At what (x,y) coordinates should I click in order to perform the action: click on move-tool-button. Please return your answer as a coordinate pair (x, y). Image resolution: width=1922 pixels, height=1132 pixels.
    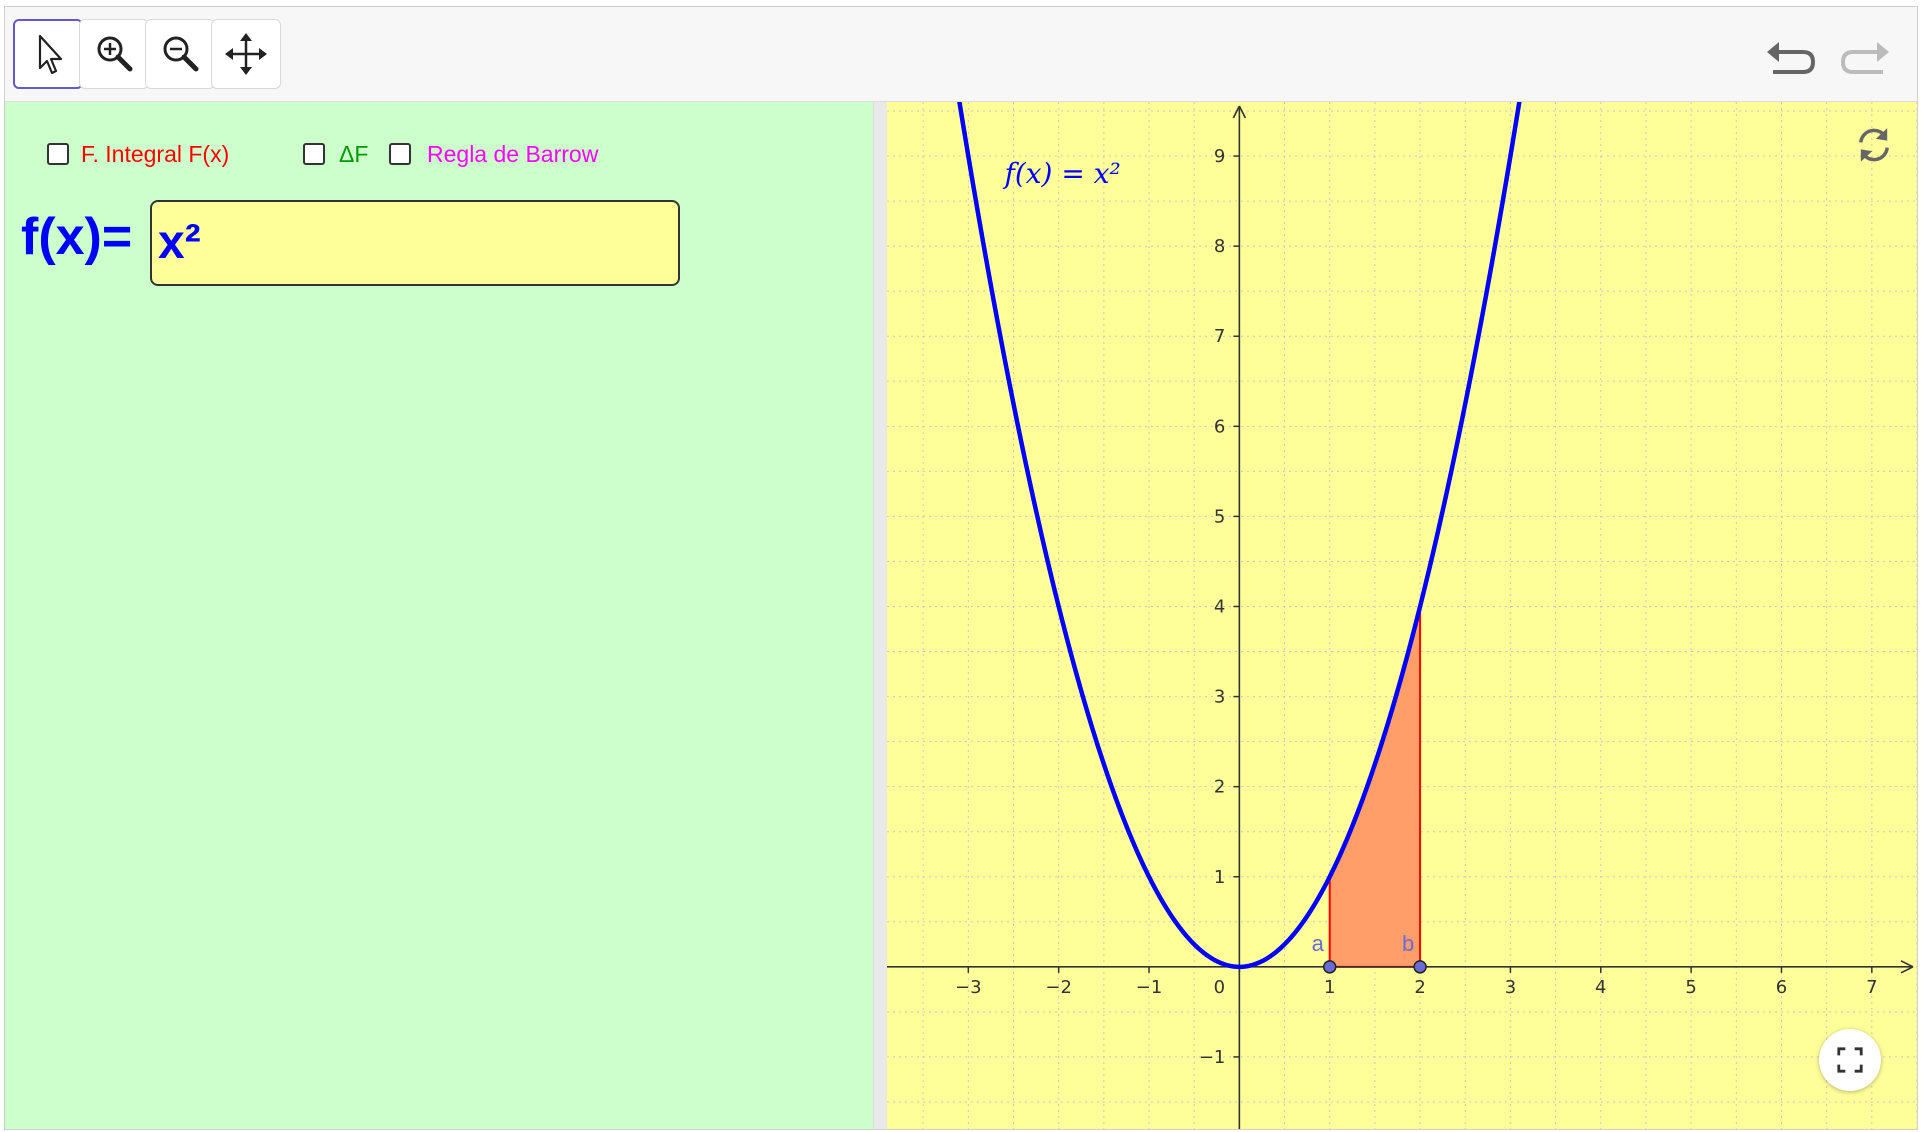
    Looking at the image, I should click on (48, 54).